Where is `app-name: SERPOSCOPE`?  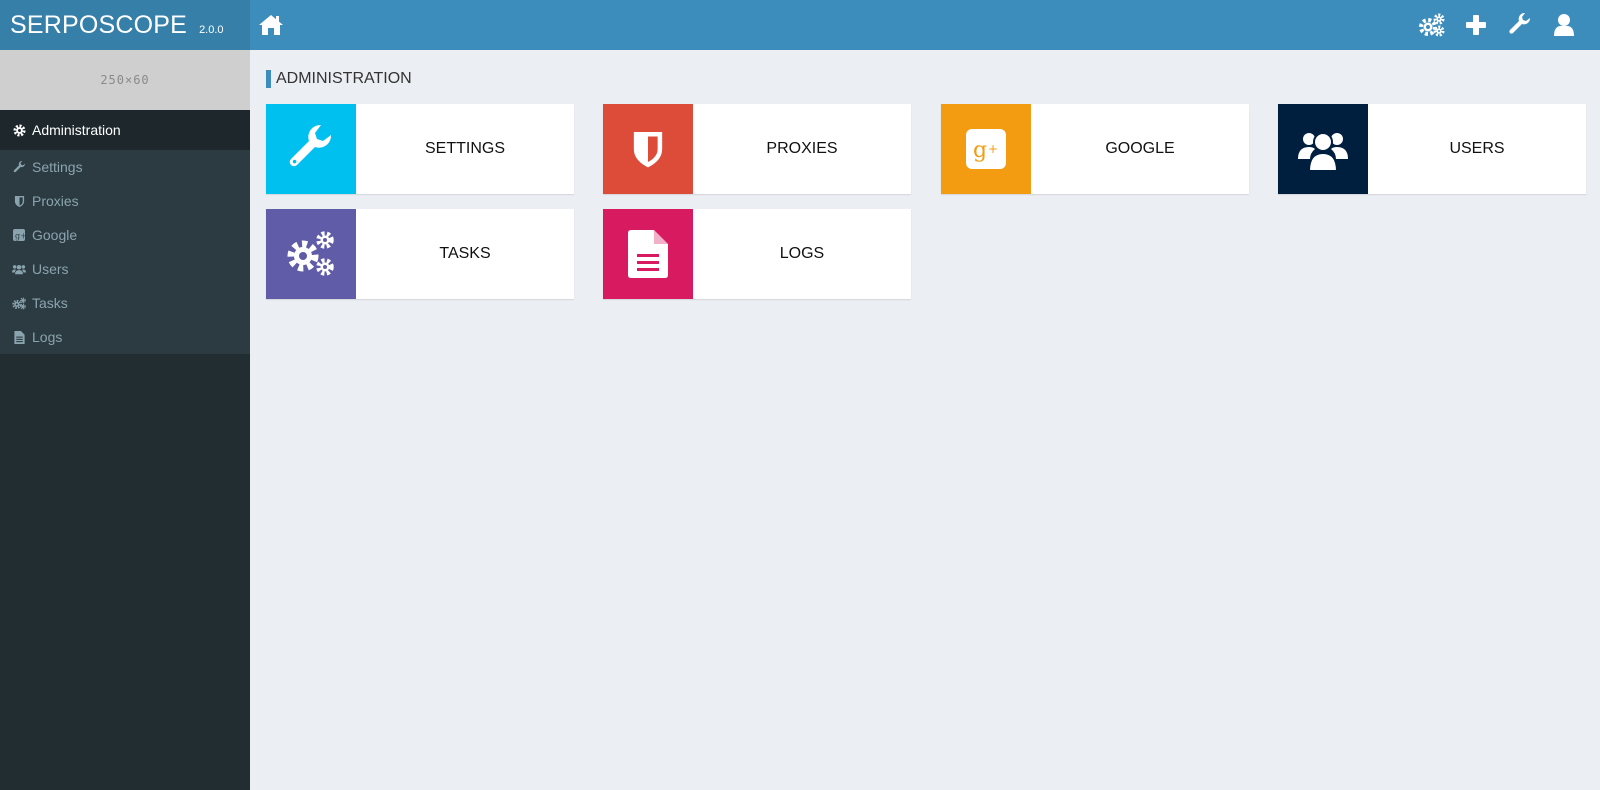
app-name: SERPOSCOPE is located at coordinates (99, 25).